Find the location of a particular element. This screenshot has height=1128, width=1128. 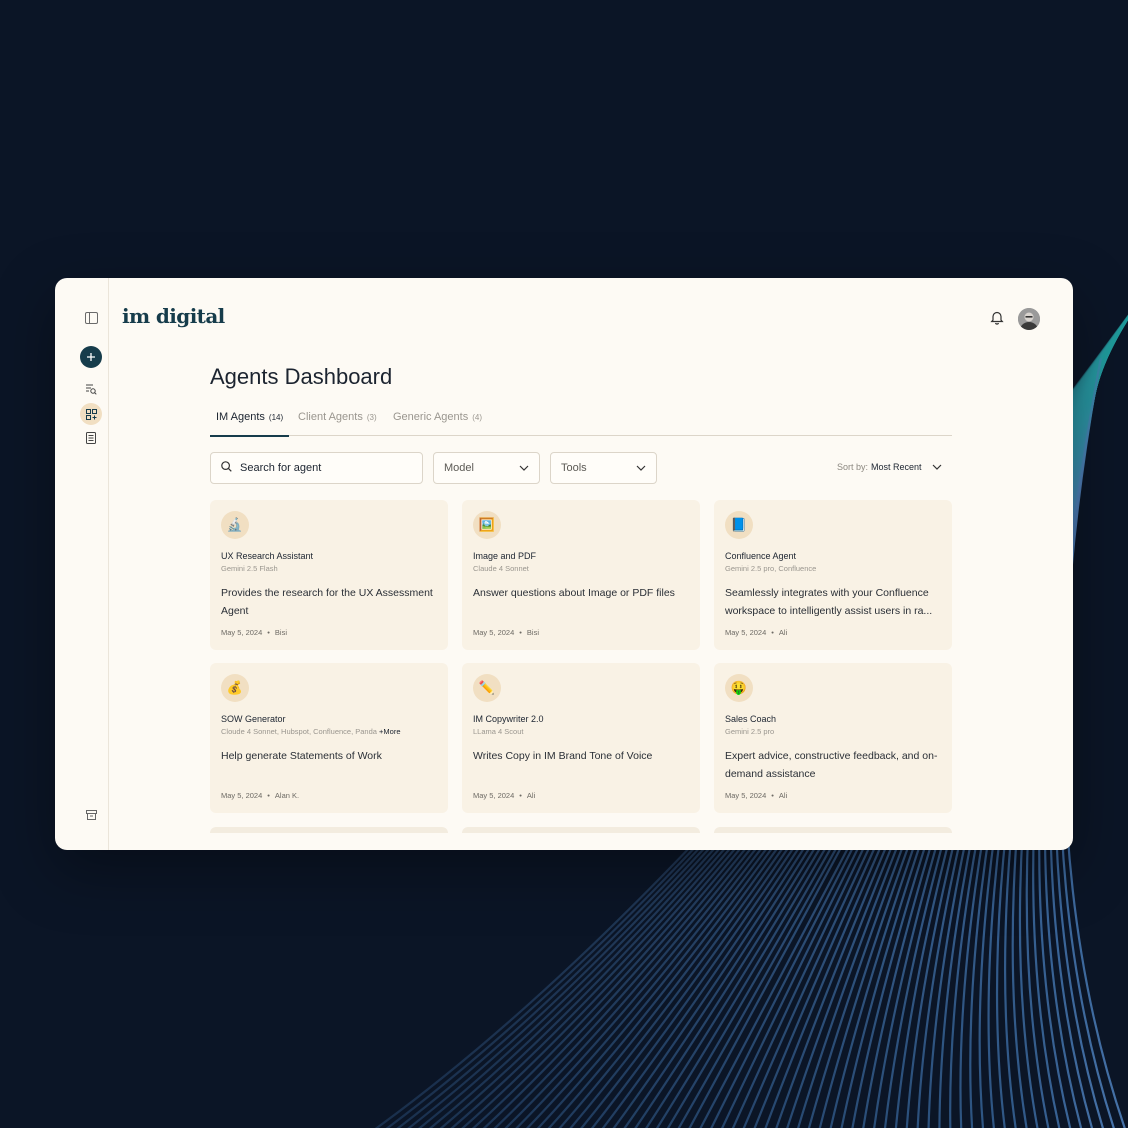

agent-author: Alan K. is located at coordinates (287, 795).